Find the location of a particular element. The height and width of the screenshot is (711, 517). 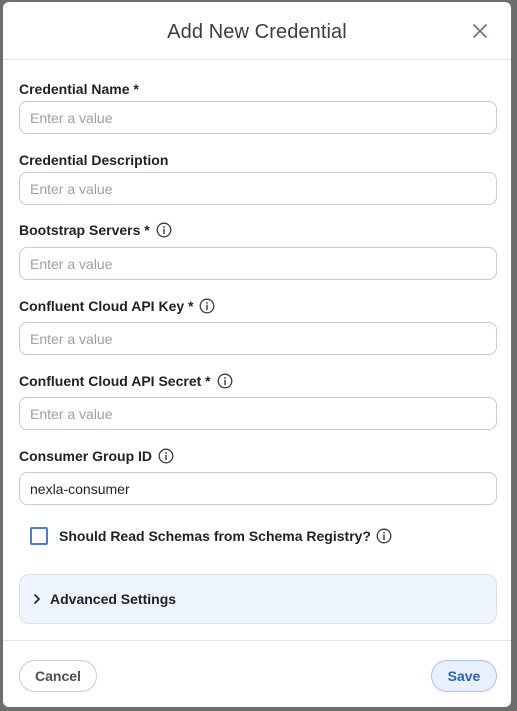

chevron-right-icon is located at coordinates (37, 599).